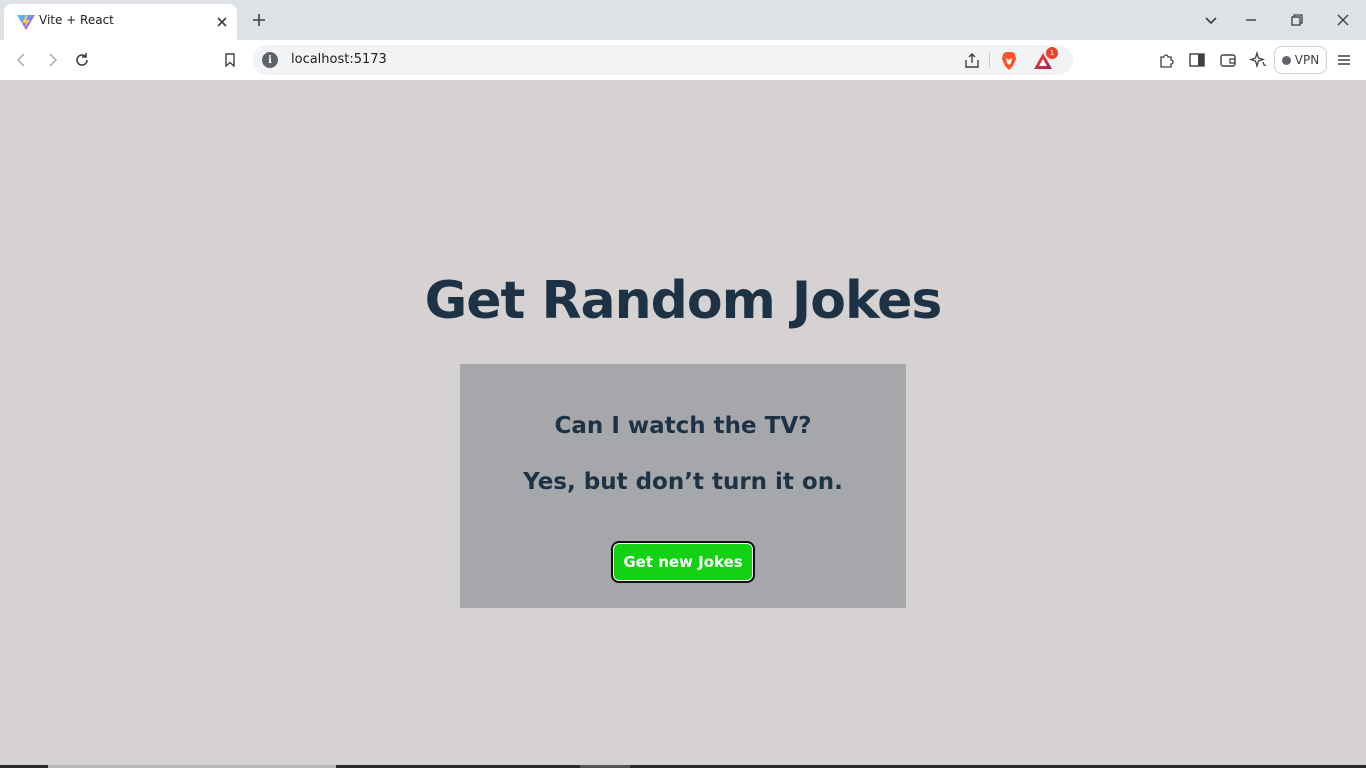 Image resolution: width=1366 pixels, height=768 pixels. I want to click on browser-toolbar: i localhost:5173 1 VPN, so click(683, 60).